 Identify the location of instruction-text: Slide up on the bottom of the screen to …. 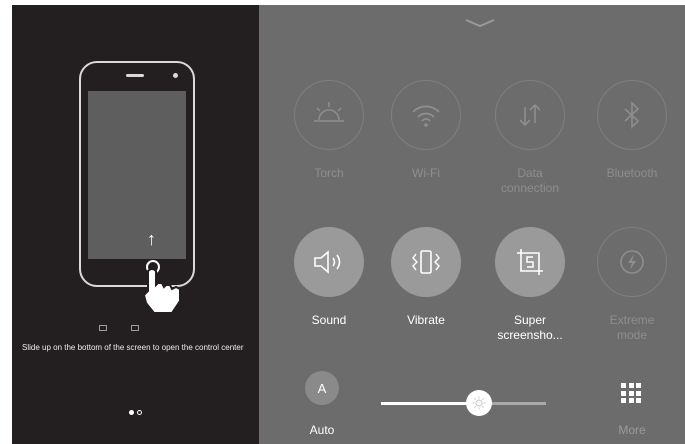
(133, 347).